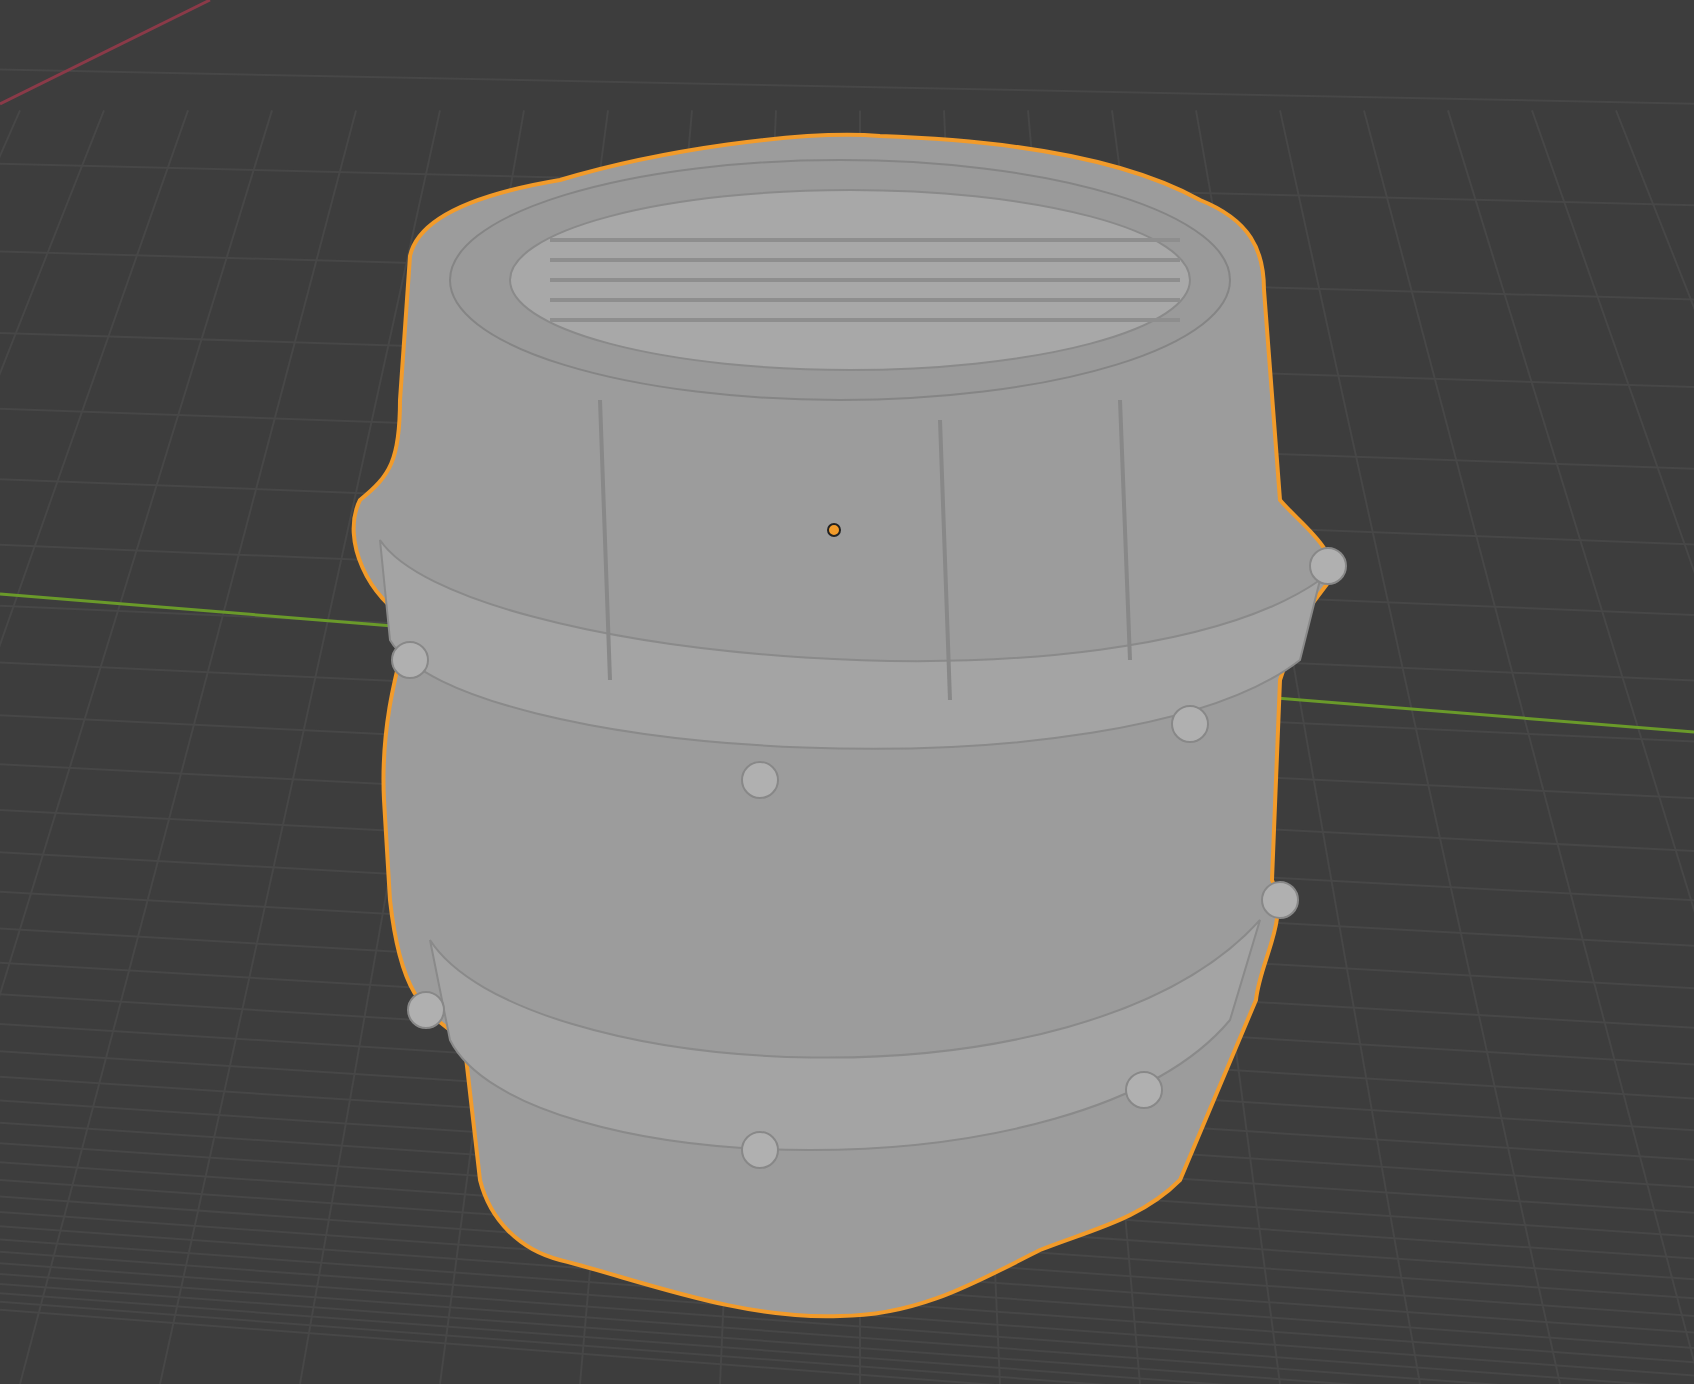 This screenshot has height=1384, width=1694. I want to click on origin-dot, so click(834, 530).